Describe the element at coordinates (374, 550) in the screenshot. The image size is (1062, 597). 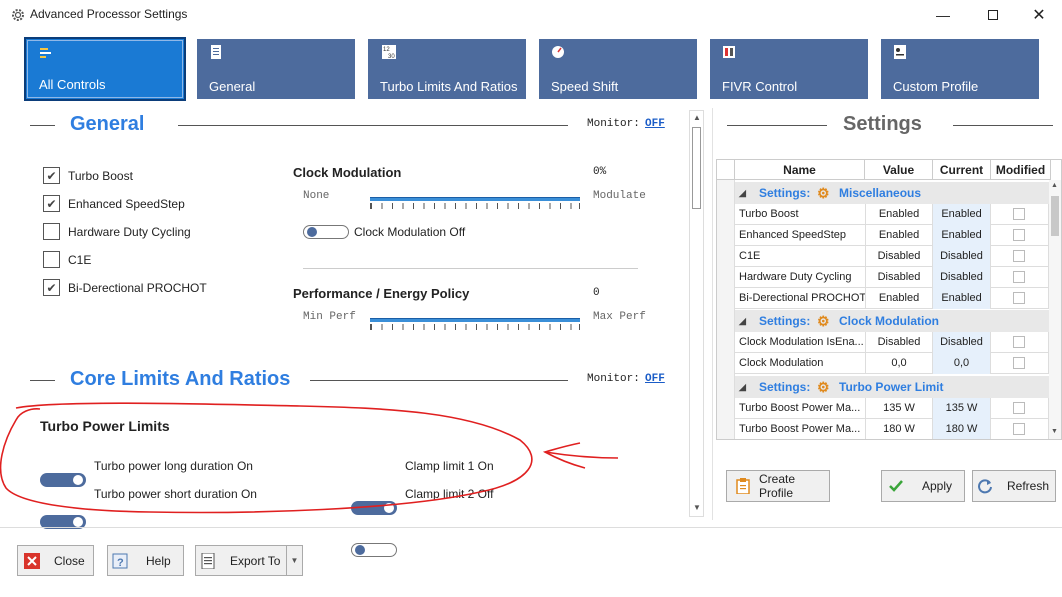
I see `clamp-limit-2-toggle` at that location.